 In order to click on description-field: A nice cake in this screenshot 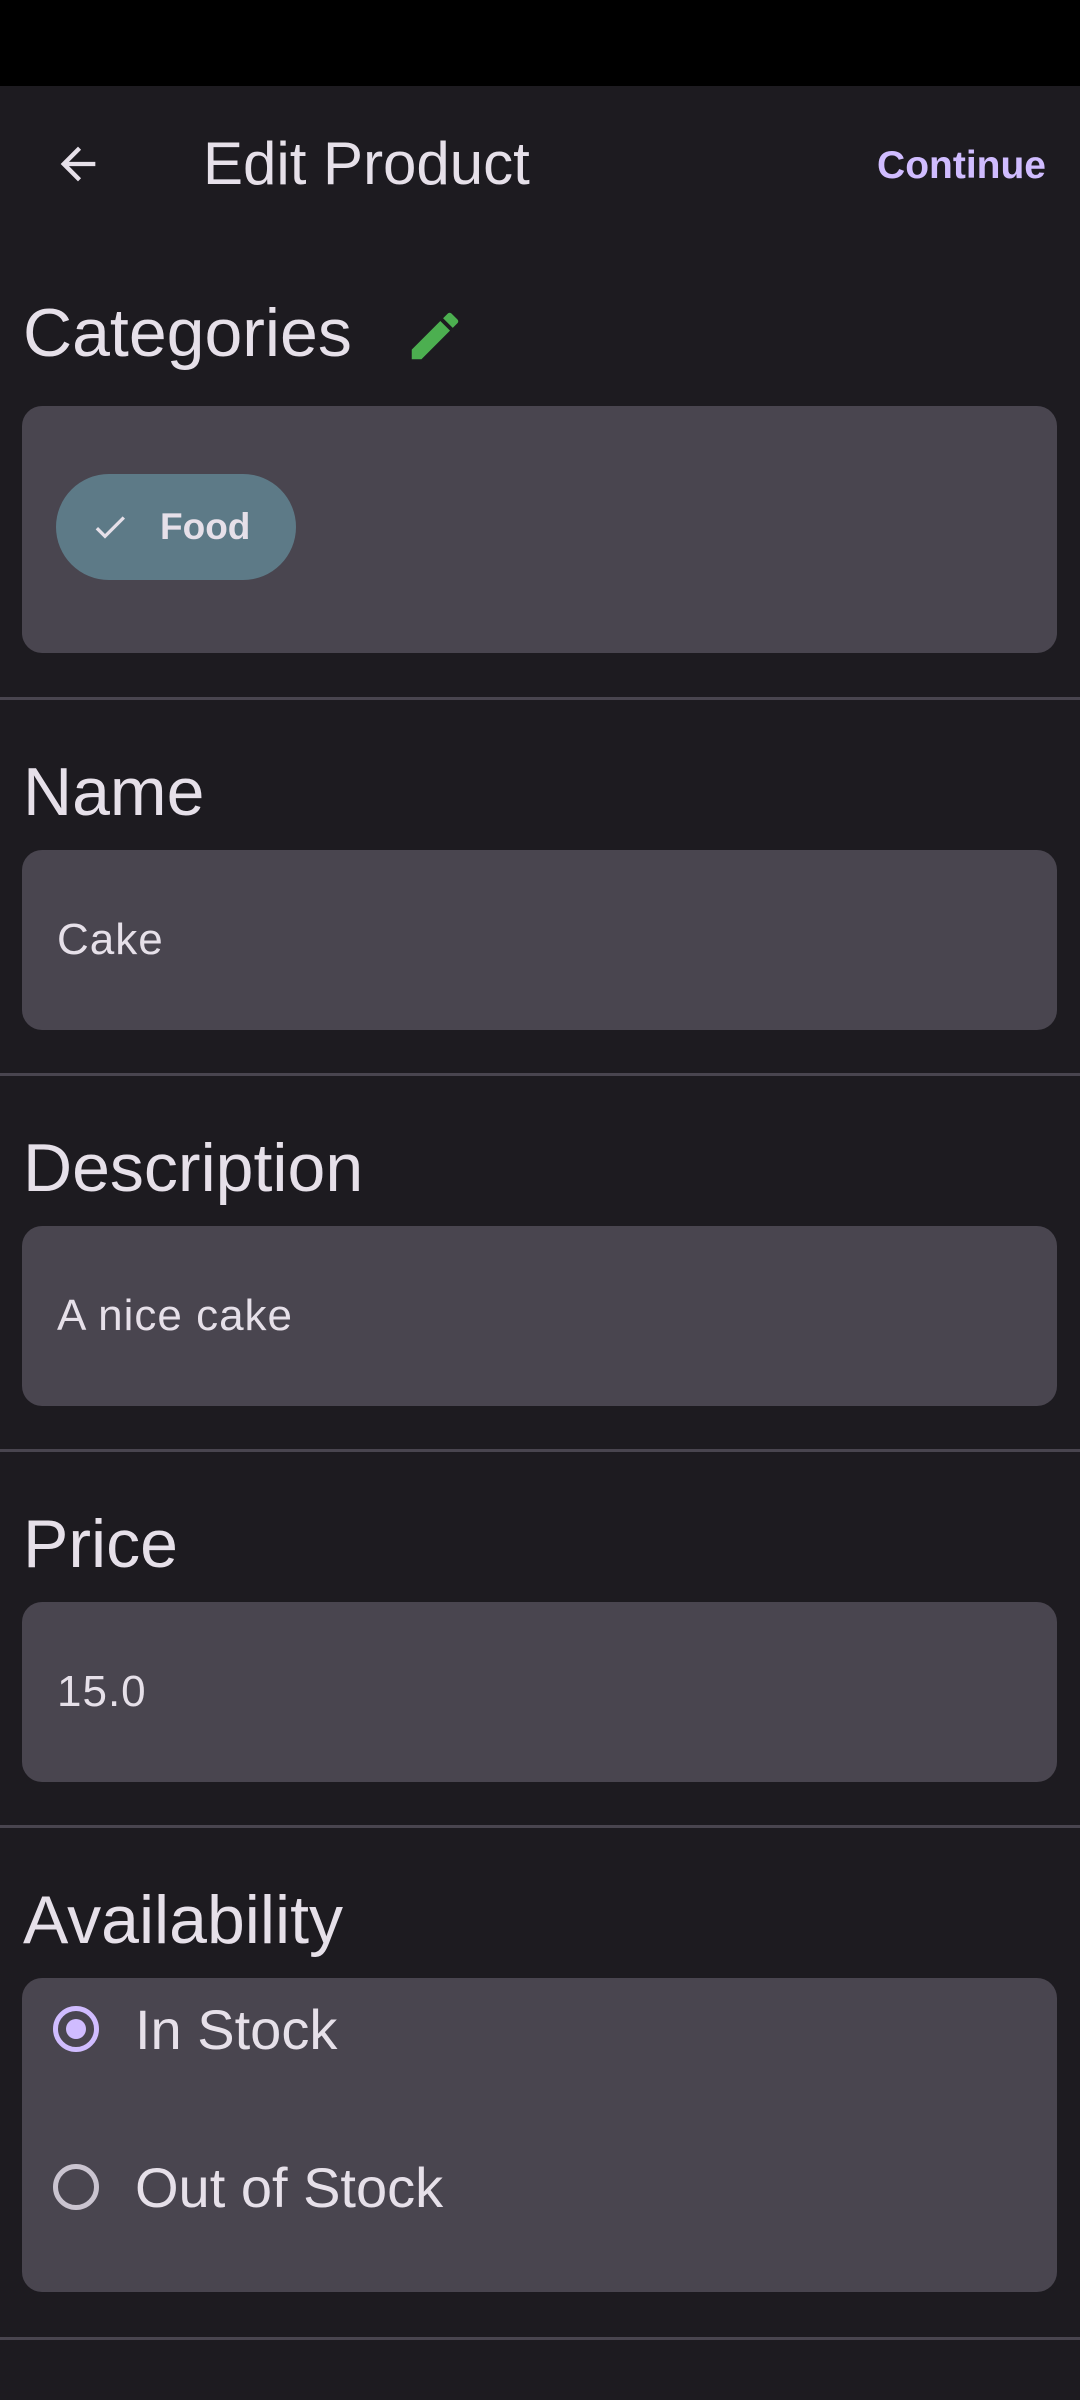, I will do `click(539, 1316)`.